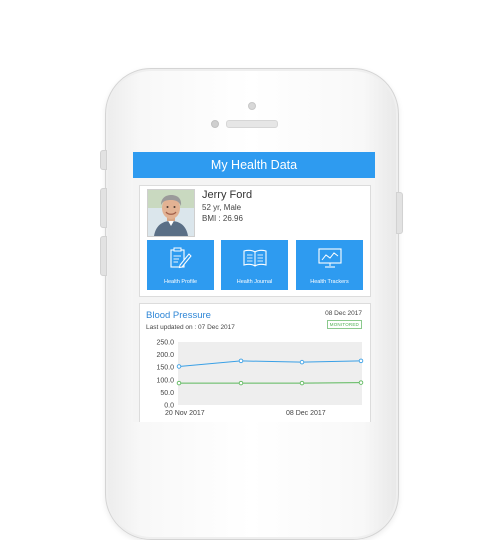 This screenshot has width=500, height=540. I want to click on y-tick-label: 0.0, so click(169, 406).